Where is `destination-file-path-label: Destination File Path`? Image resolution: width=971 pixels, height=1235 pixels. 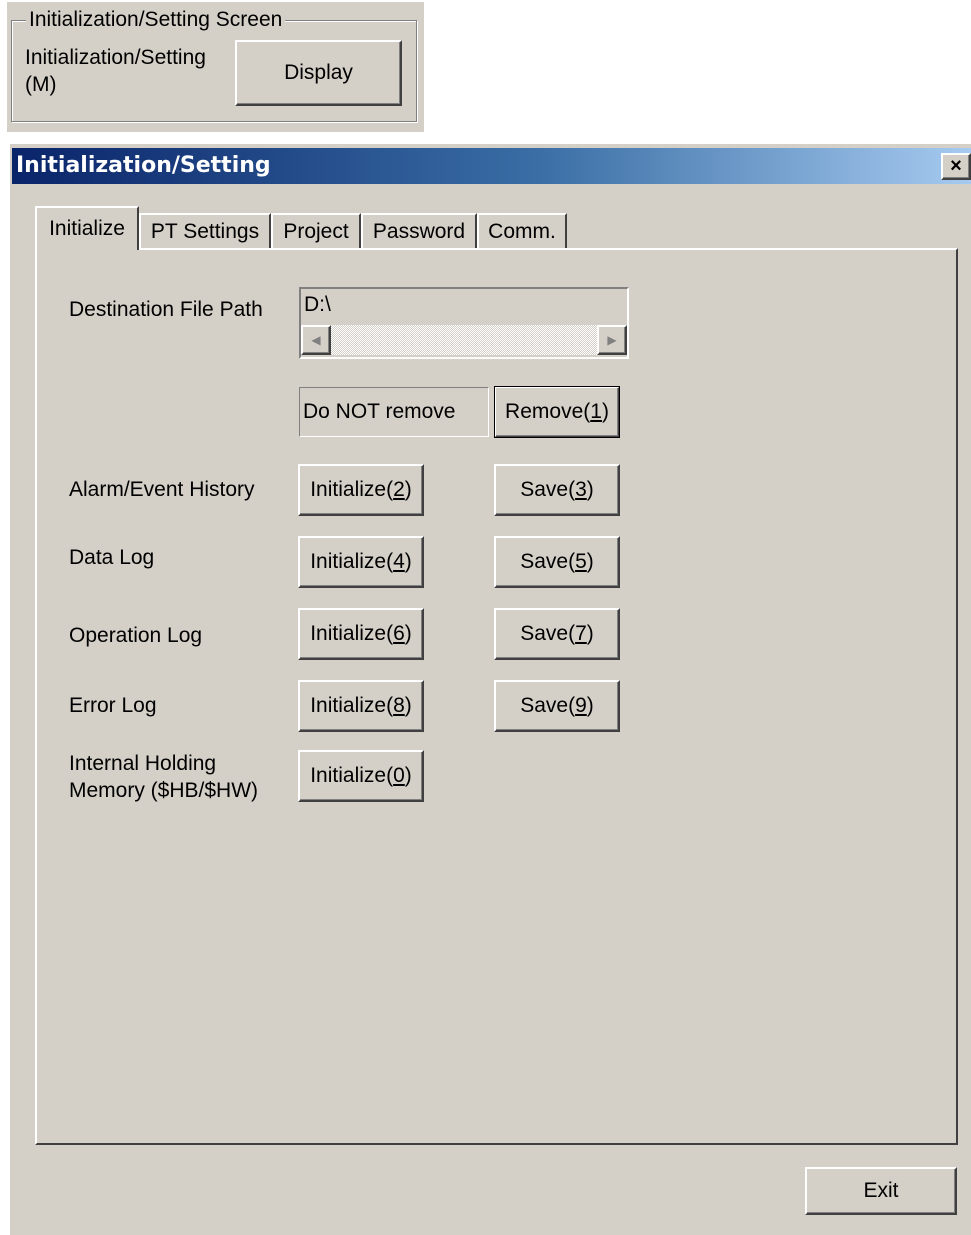
destination-file-path-label: Destination File Path is located at coordinates (166, 309).